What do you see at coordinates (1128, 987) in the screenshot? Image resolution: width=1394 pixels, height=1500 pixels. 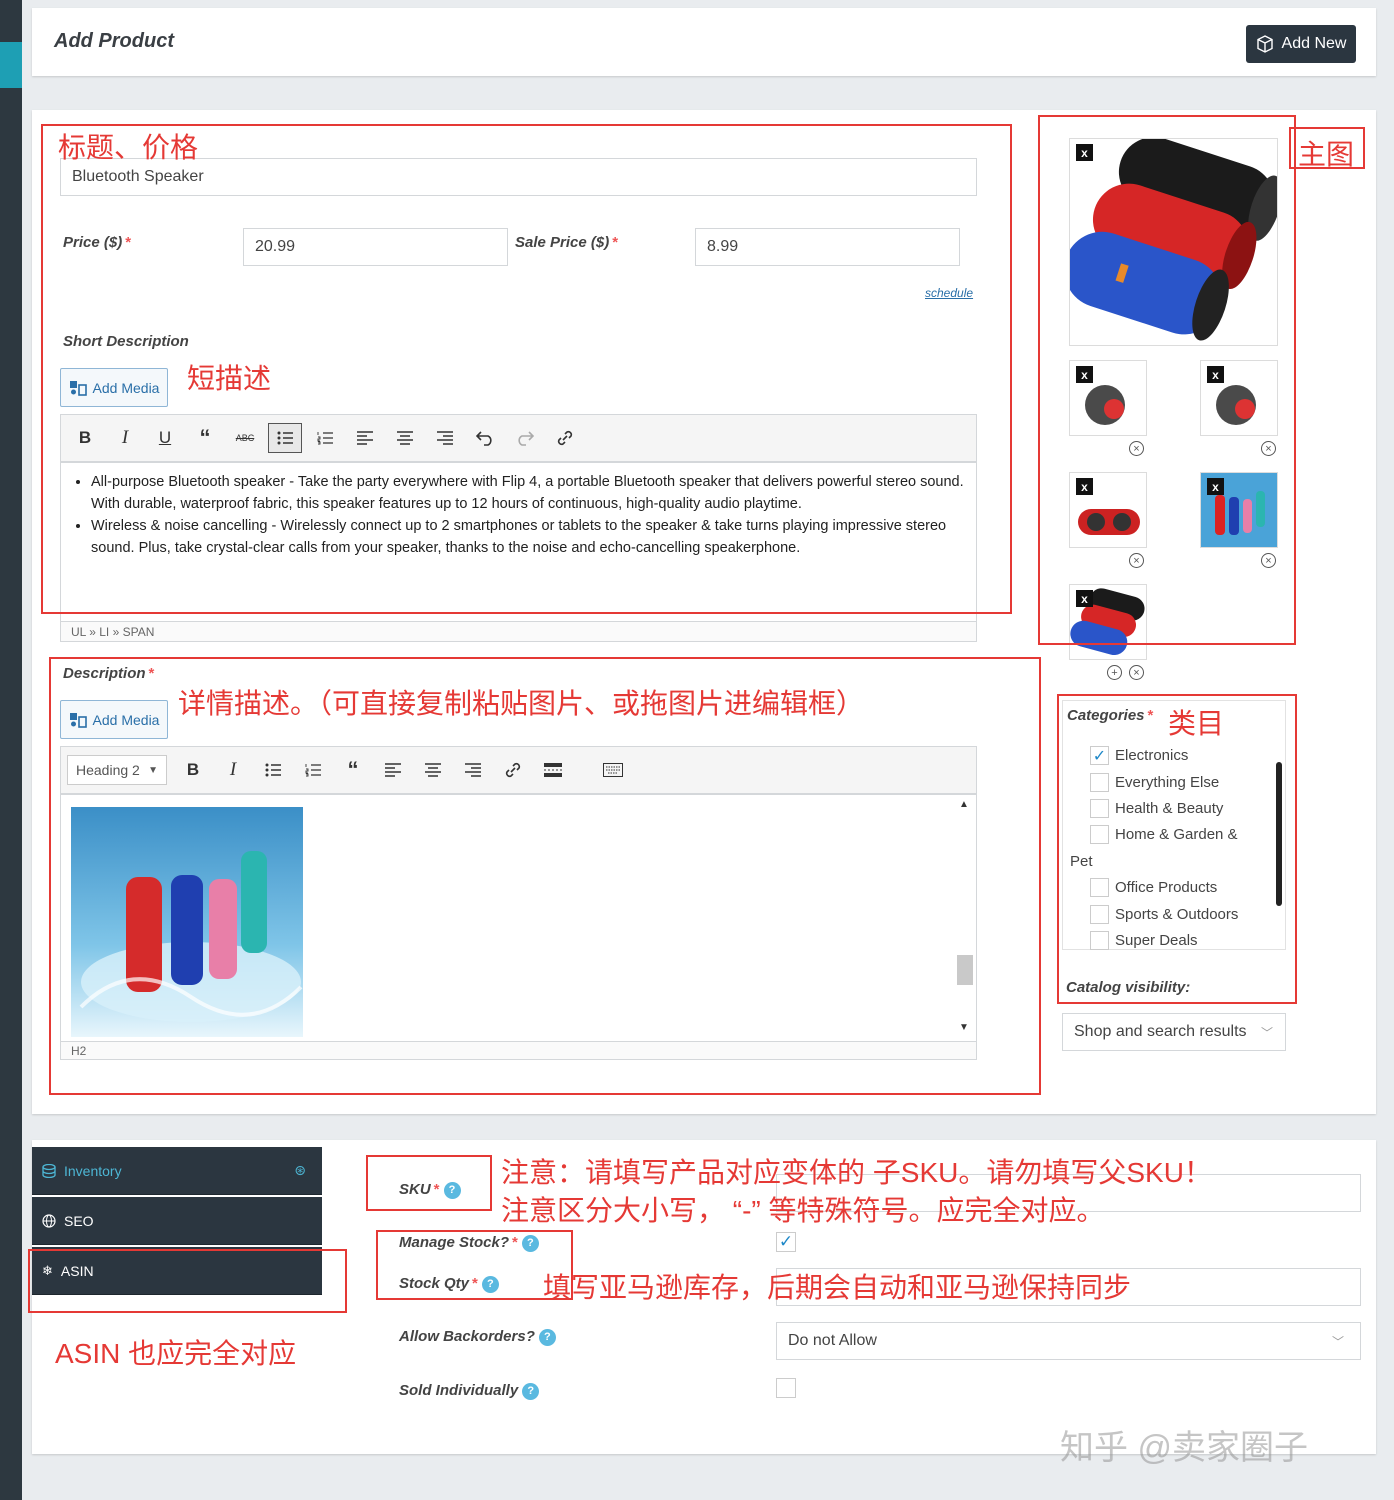 I see `catalog-visibility-label: Catalog visibility:` at bounding box center [1128, 987].